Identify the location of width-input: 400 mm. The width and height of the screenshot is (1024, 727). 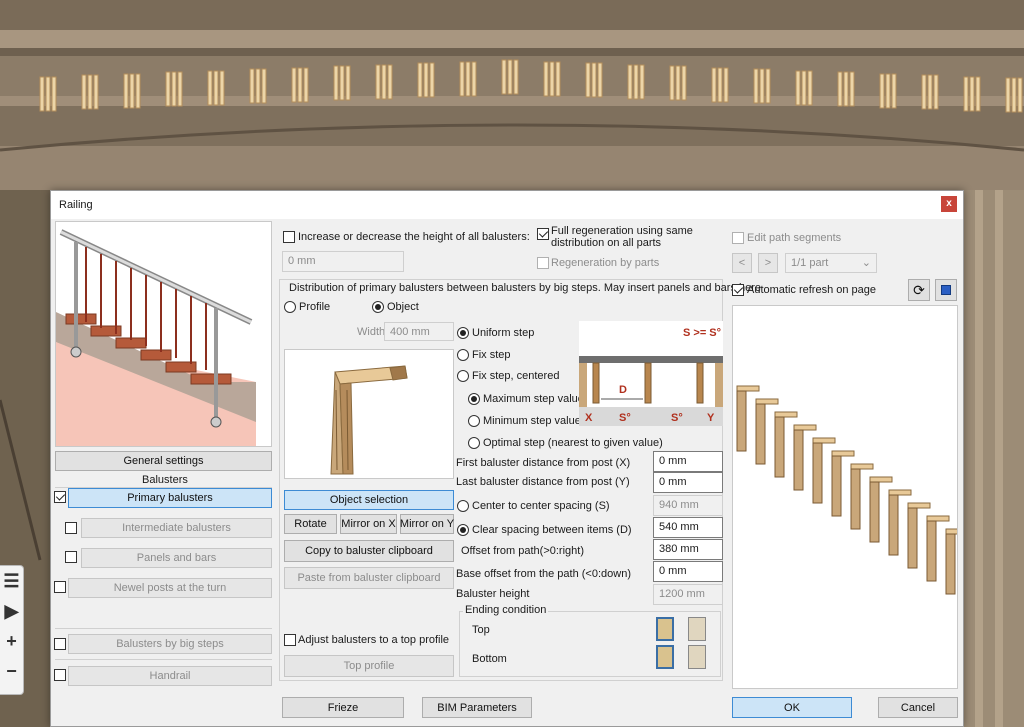
(419, 331).